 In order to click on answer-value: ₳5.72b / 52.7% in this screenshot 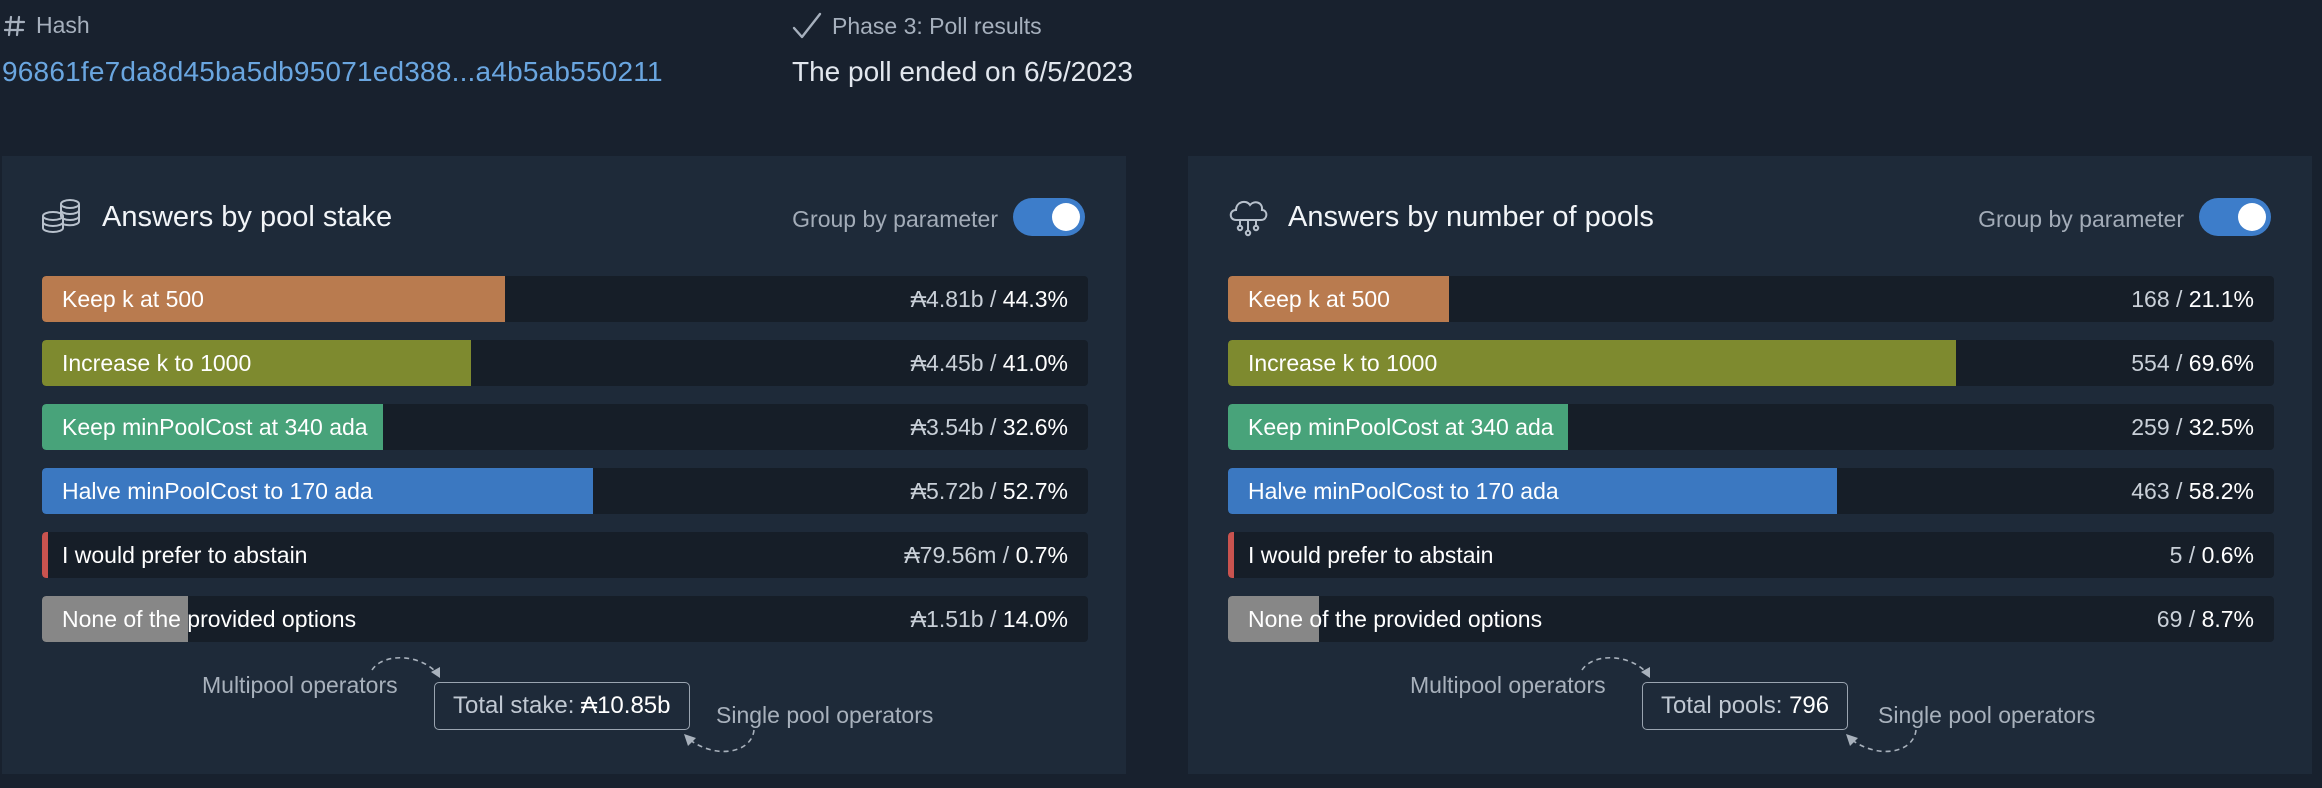, I will do `click(989, 491)`.